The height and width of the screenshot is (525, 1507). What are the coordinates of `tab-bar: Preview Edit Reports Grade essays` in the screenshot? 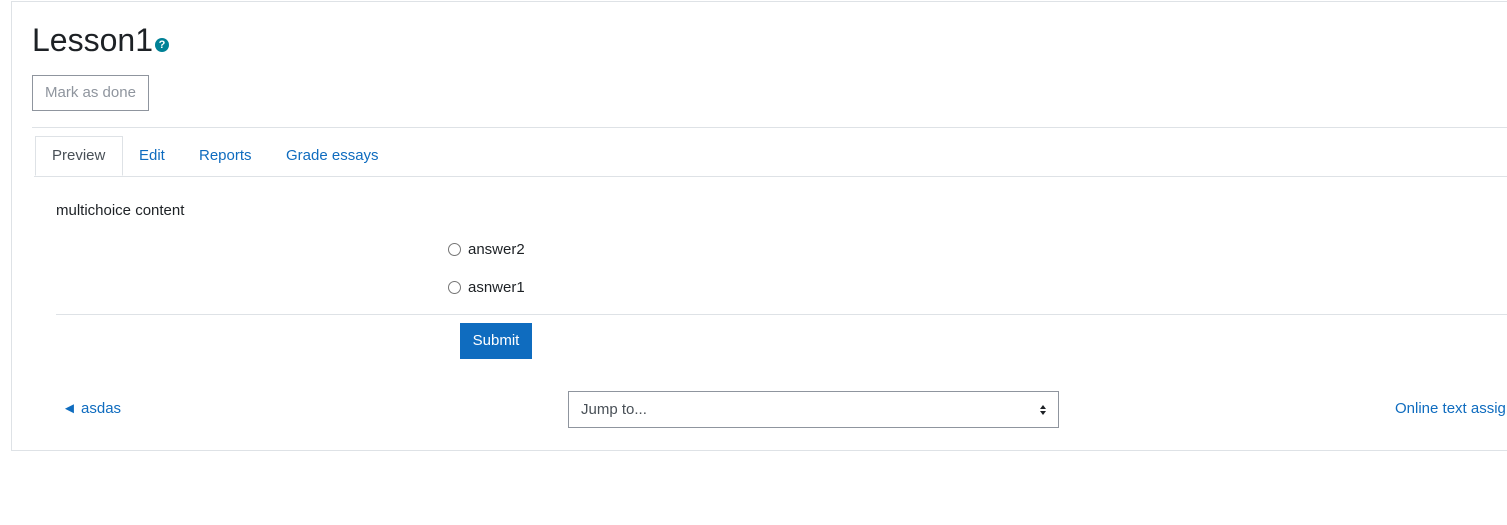 It's located at (770, 156).